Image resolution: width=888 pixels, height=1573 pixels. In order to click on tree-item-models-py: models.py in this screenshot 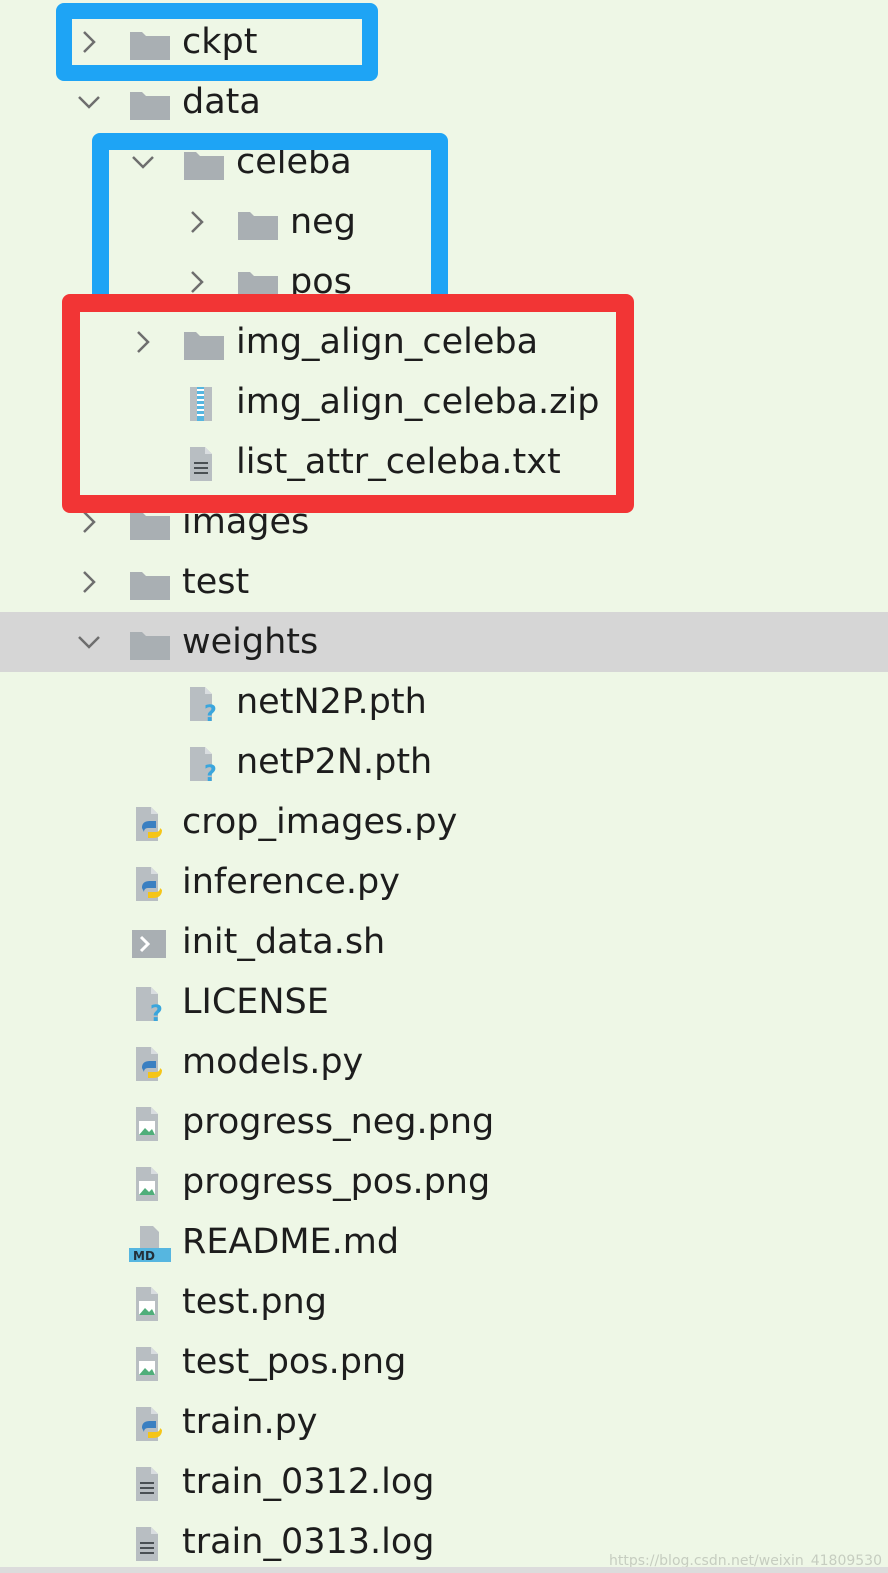, I will do `click(444, 1062)`.